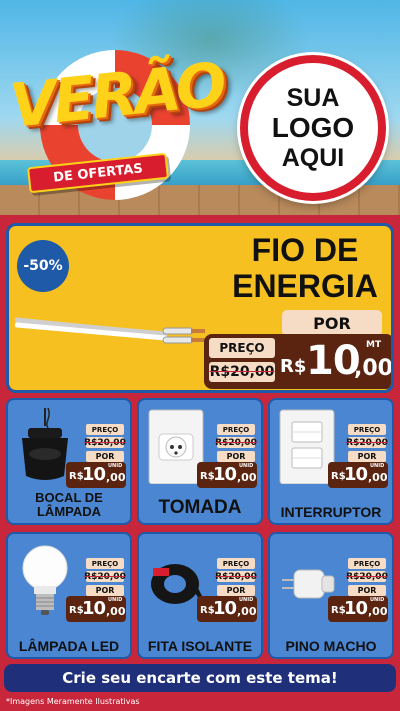 The height and width of the screenshot is (711, 400). Describe the element at coordinates (305, 286) in the screenshot. I see `featured-title-line-2: ENERGIA` at that location.